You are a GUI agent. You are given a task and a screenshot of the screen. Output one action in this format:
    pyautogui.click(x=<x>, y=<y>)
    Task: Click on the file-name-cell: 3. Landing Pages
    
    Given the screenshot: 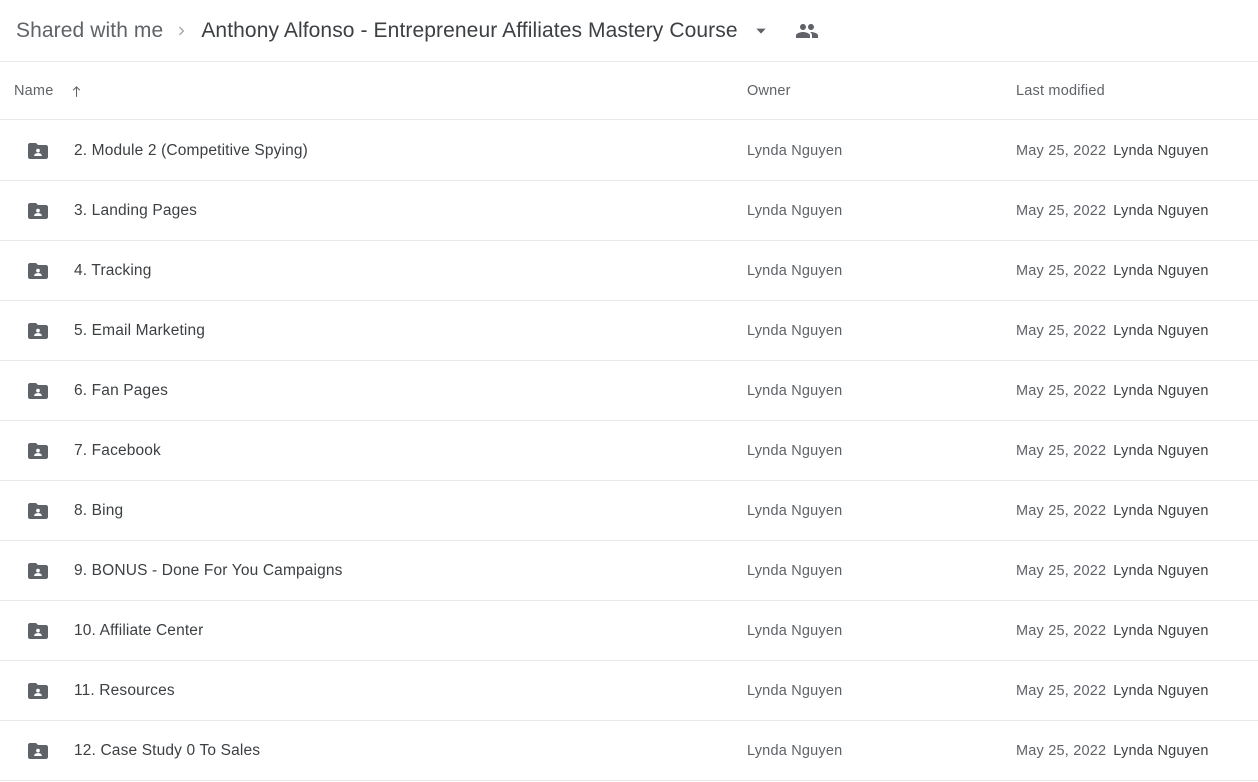 What is the action you would take?
    pyautogui.click(x=111, y=210)
    